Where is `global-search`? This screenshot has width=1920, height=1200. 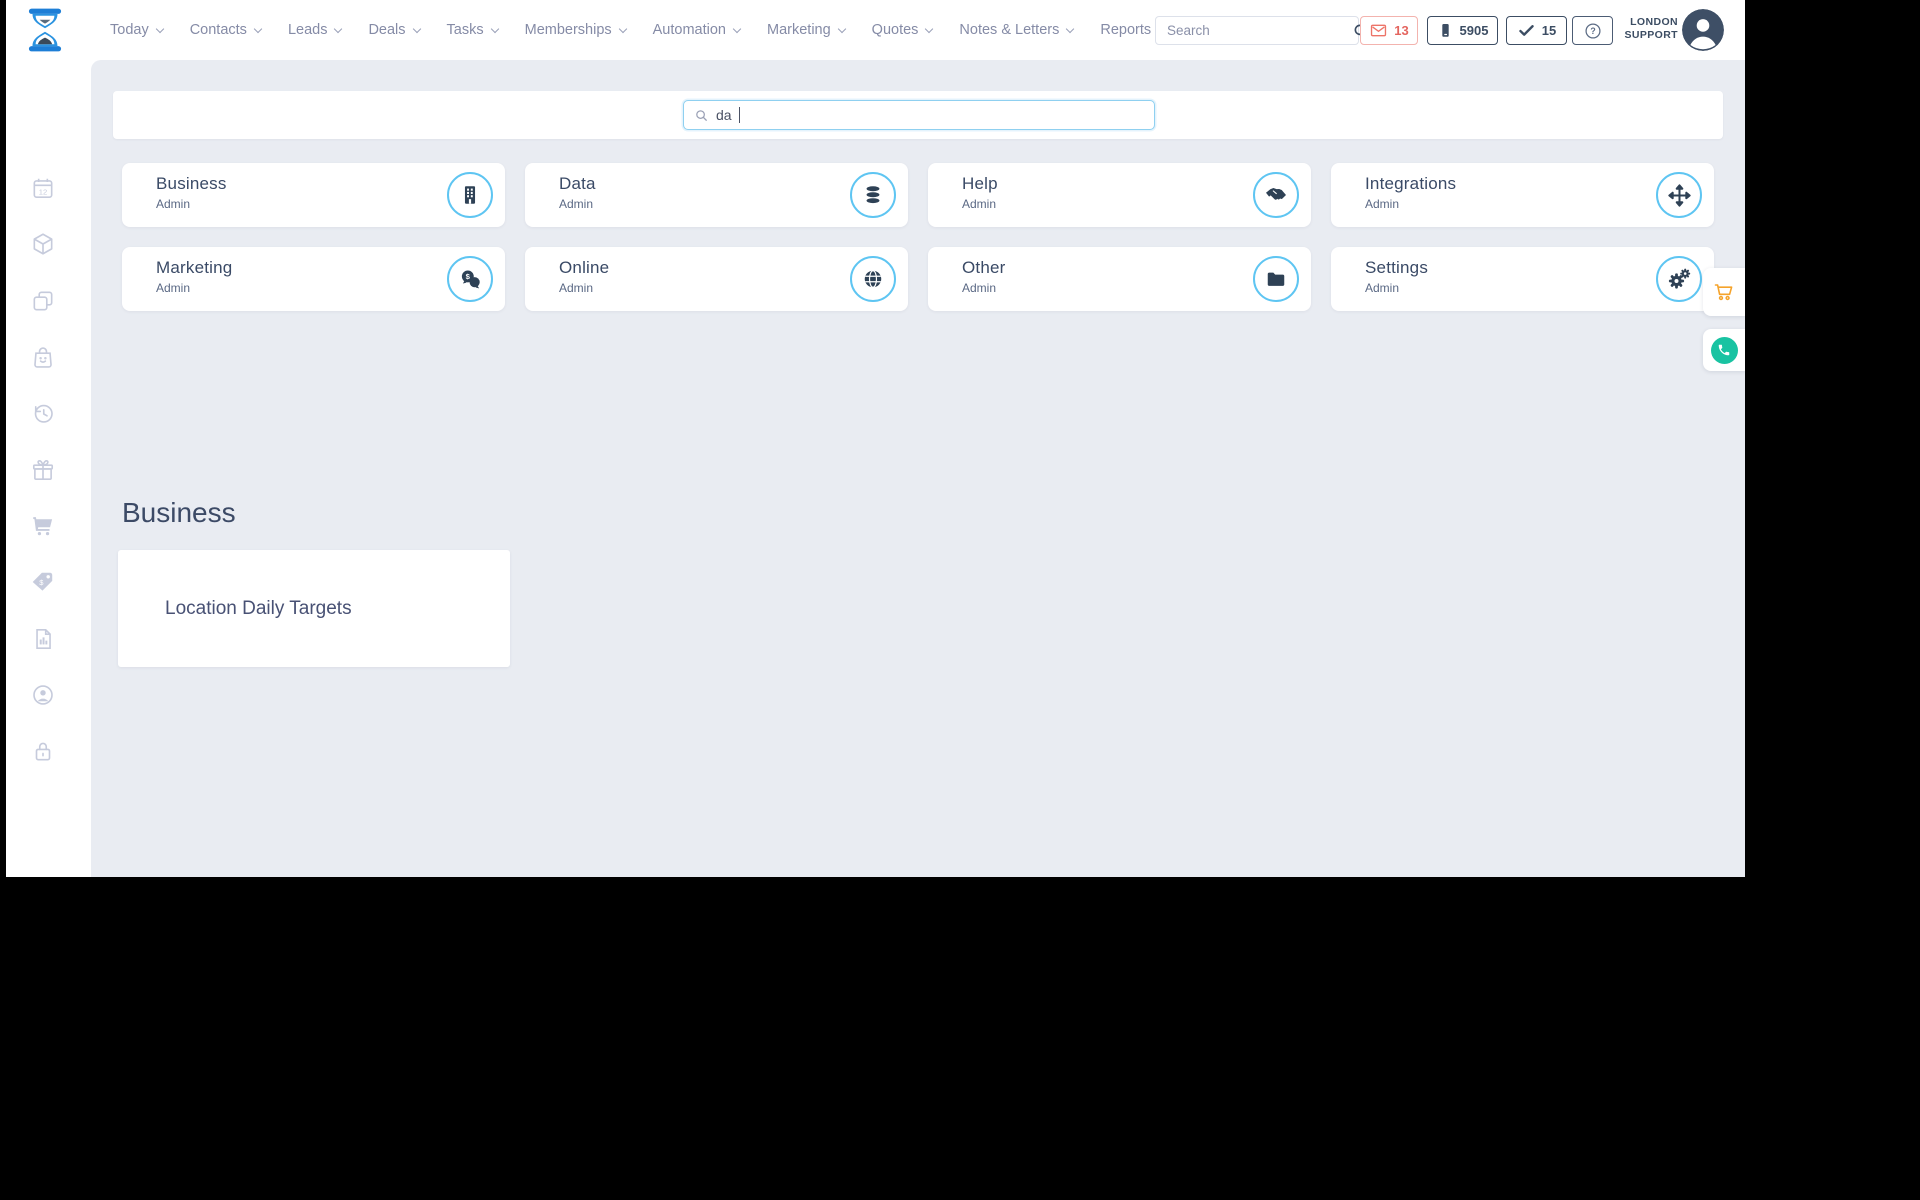
global-search is located at coordinates (1261, 30).